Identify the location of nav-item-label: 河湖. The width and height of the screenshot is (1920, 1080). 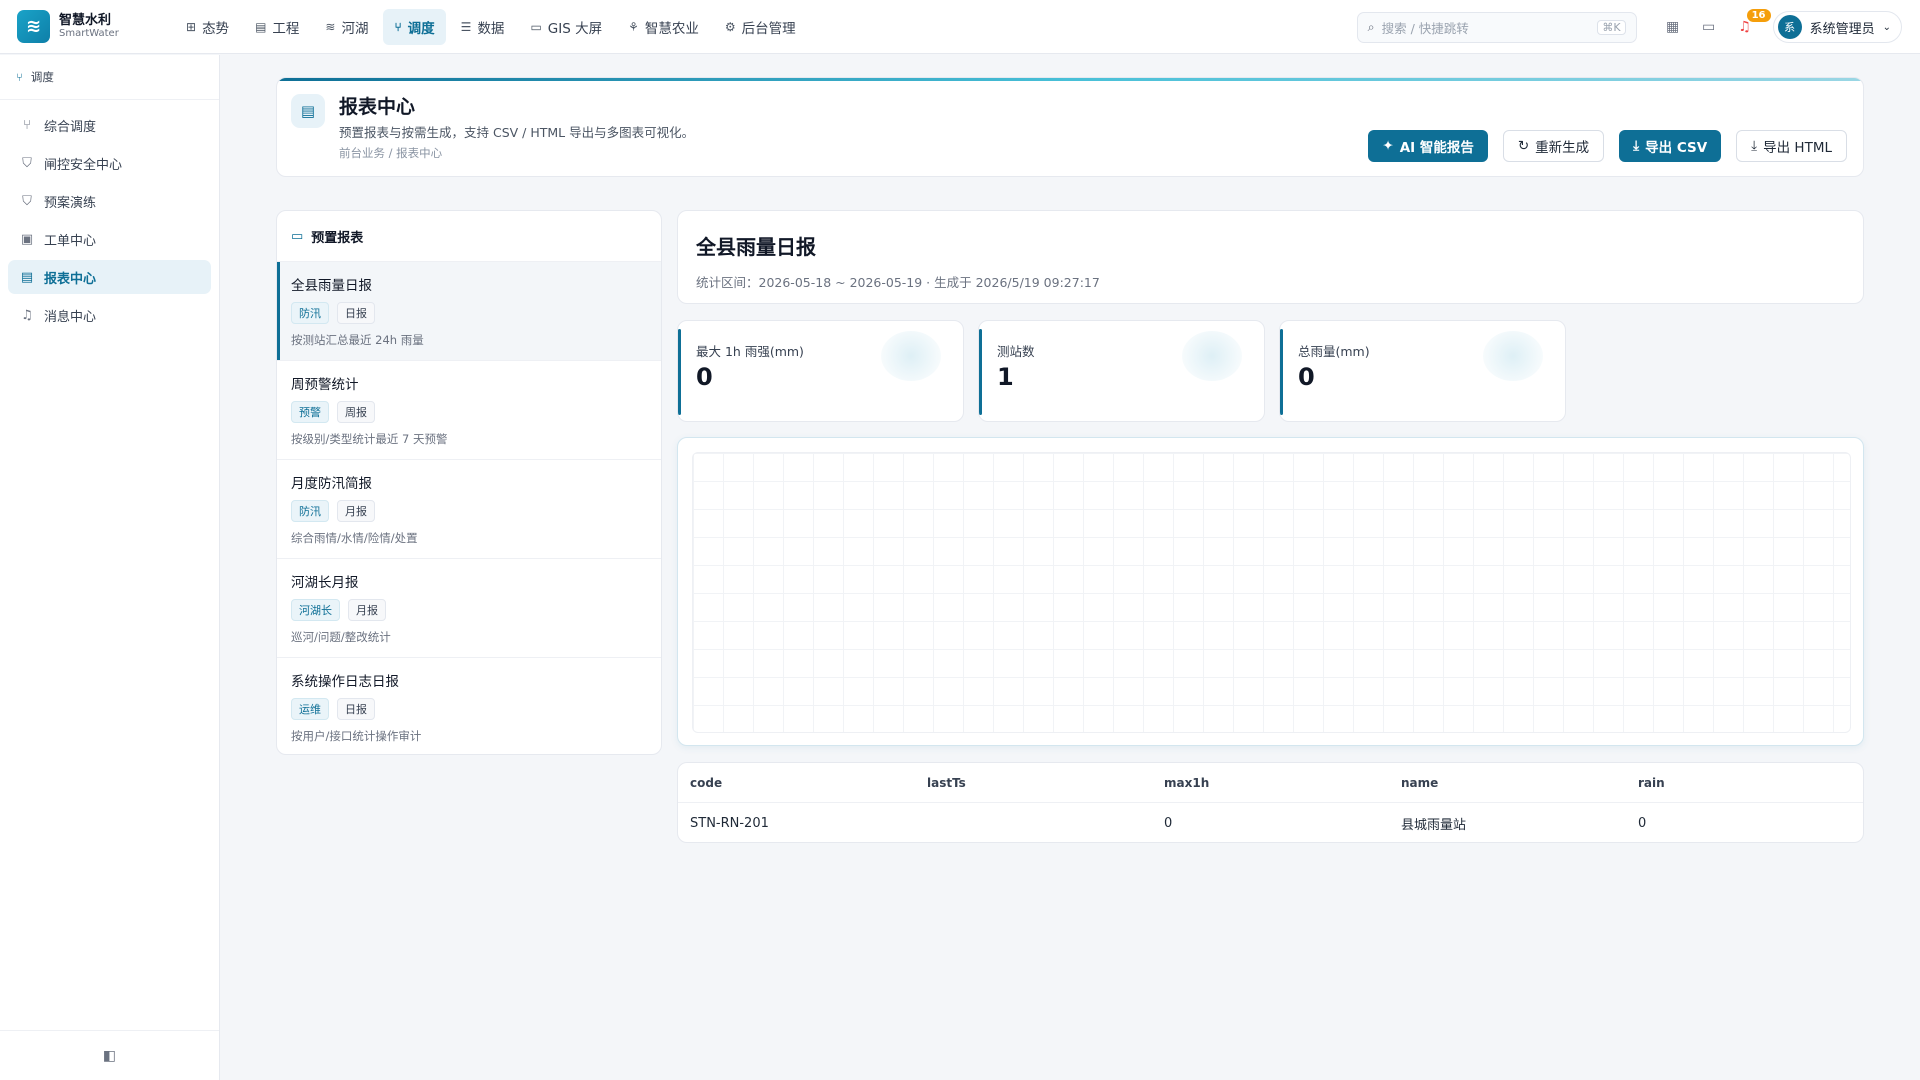
(355, 28).